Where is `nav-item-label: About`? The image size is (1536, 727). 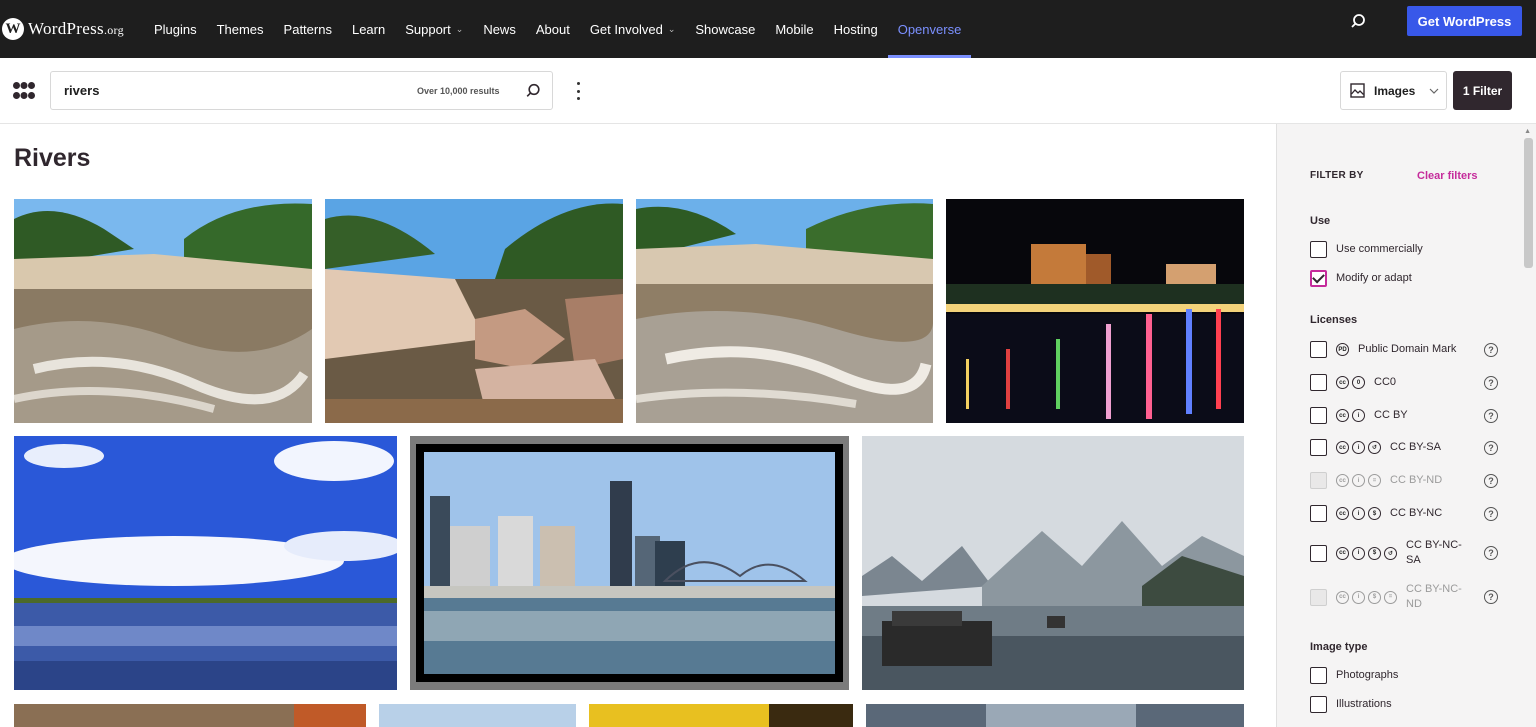
nav-item-label: About is located at coordinates (552, 29).